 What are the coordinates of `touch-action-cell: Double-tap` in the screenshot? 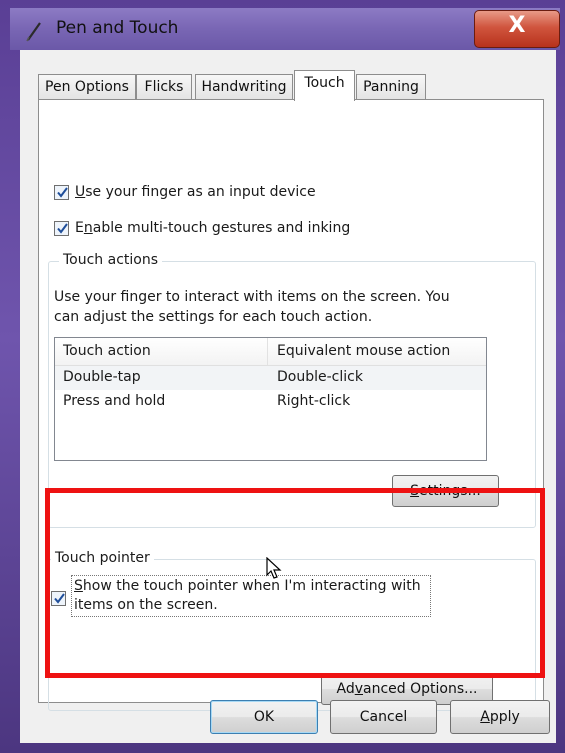 It's located at (102, 377).